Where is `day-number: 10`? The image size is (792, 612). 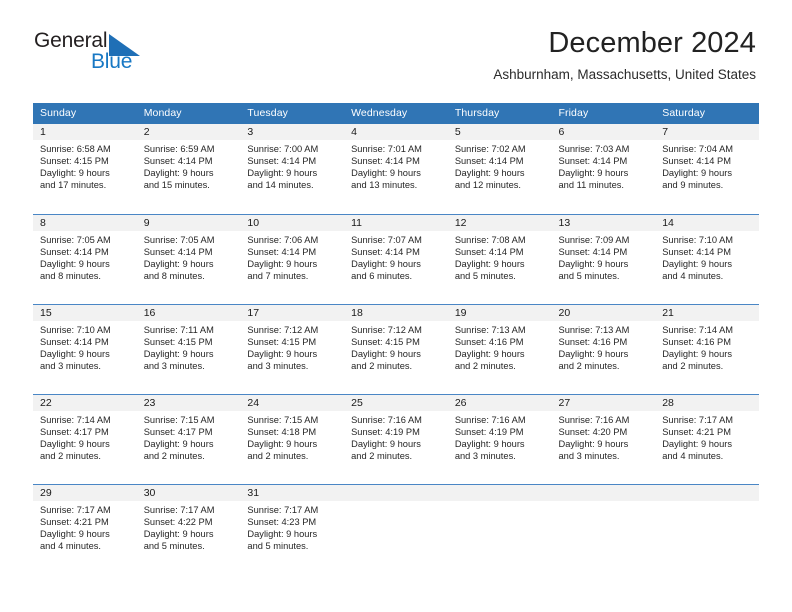
day-number: 10 is located at coordinates (292, 222).